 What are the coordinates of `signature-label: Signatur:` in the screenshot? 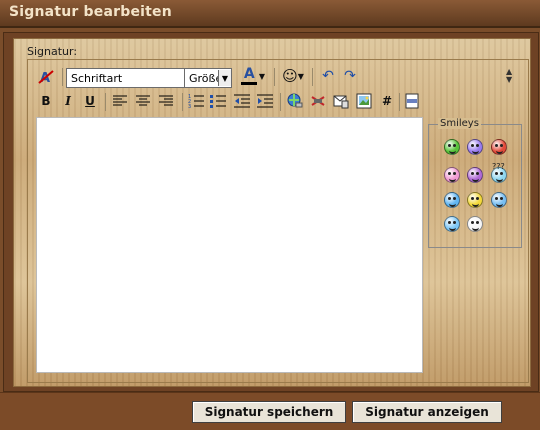 It's located at (52, 51).